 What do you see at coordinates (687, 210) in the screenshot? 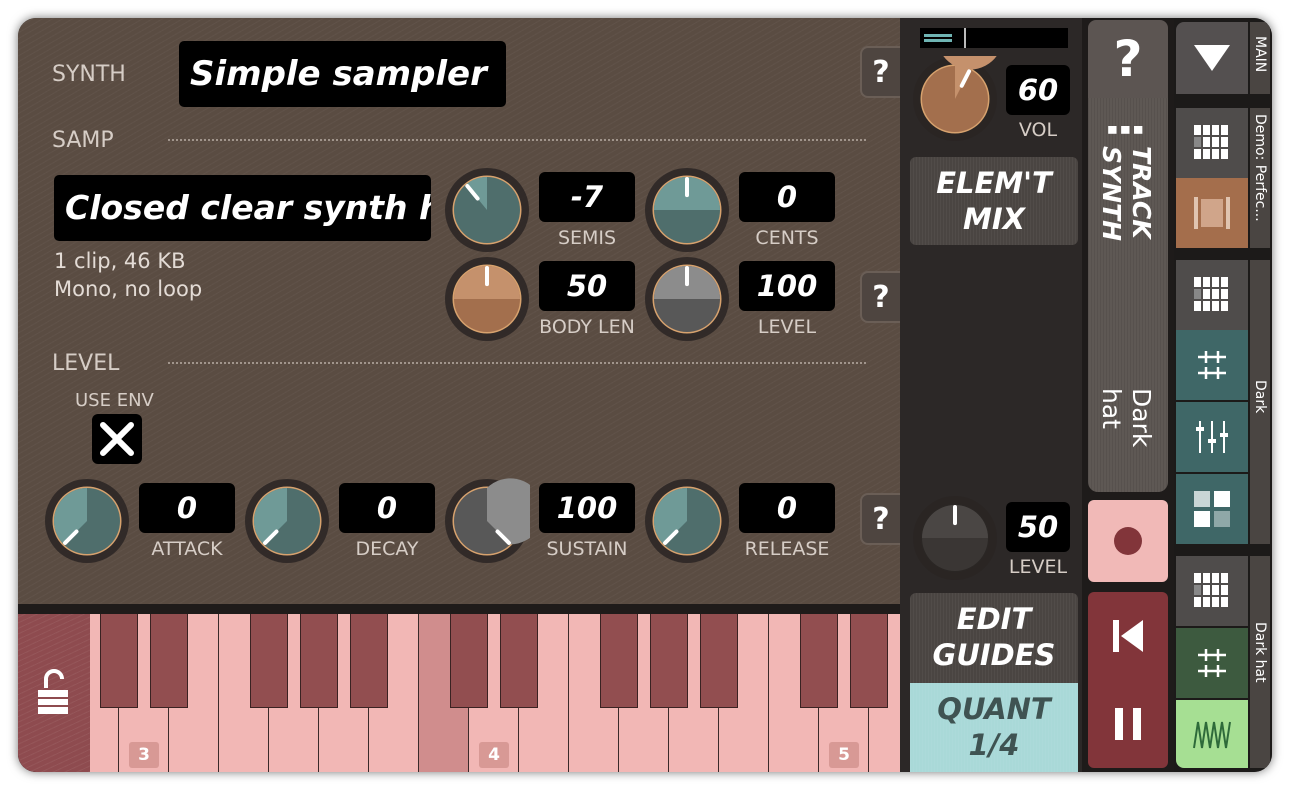
I see `cents-knob` at bounding box center [687, 210].